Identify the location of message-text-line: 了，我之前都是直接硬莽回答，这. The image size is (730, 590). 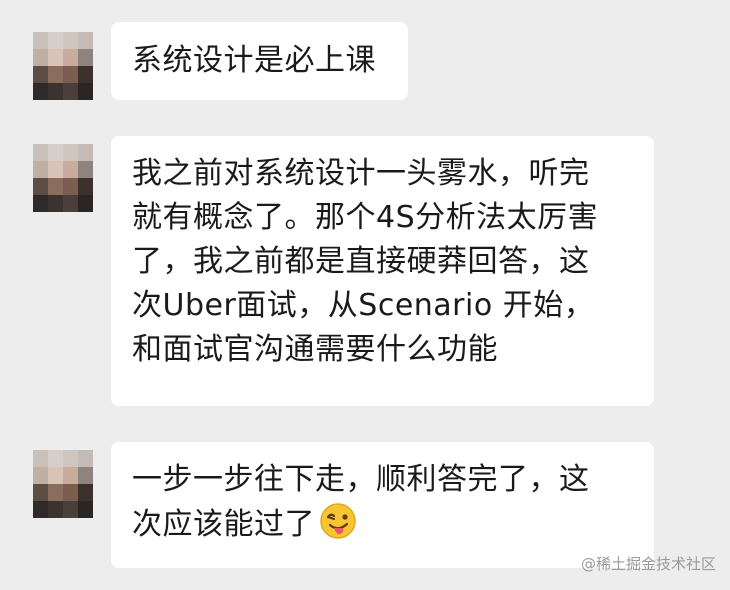
(361, 261).